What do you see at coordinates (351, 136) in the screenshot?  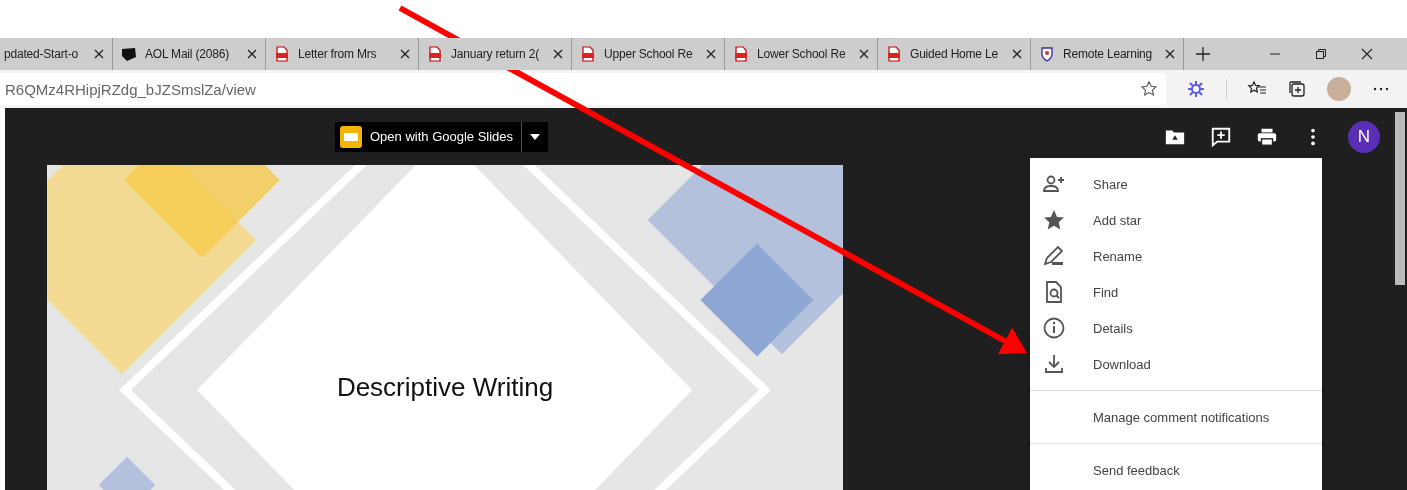 I see `slides-icon` at bounding box center [351, 136].